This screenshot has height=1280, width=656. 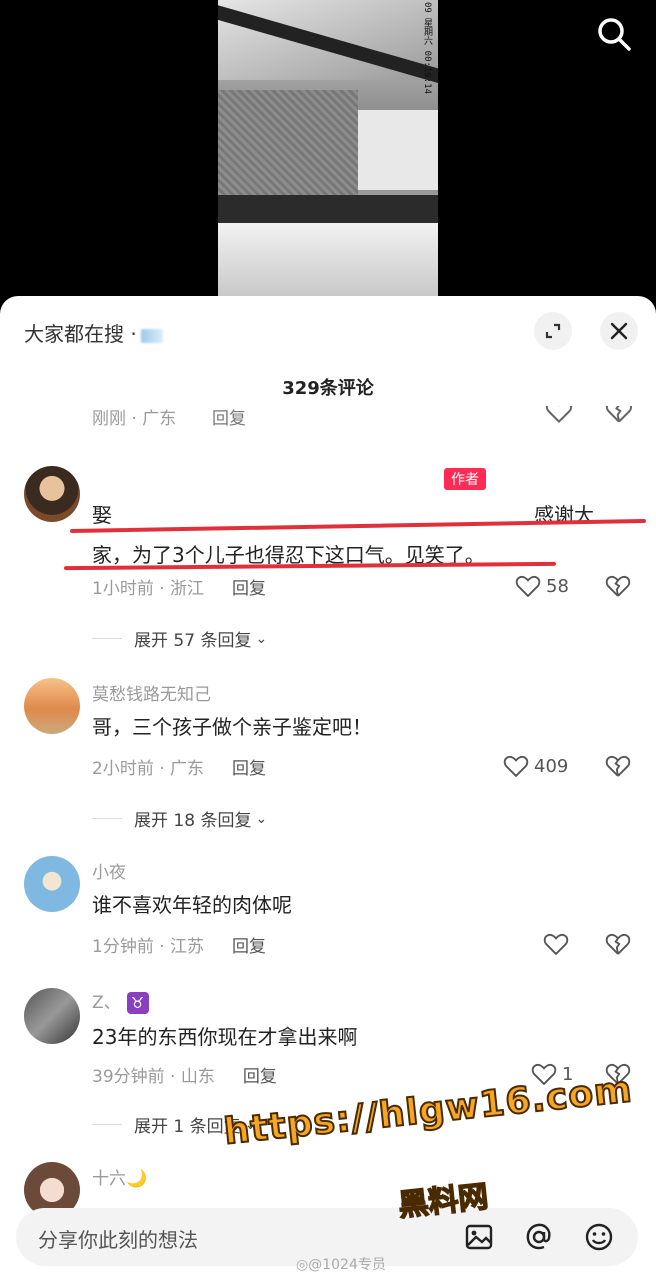 I want to click on username: 莫愁钱路无知己, so click(x=151, y=692).